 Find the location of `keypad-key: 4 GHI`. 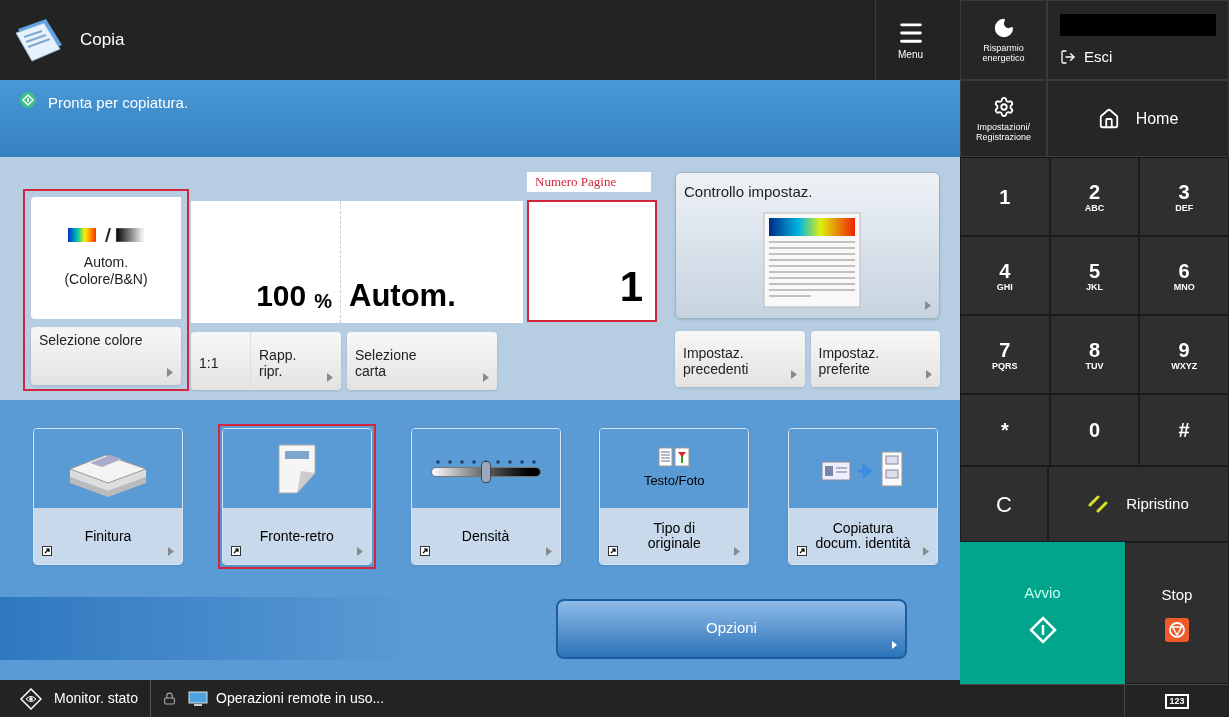

keypad-key: 4 GHI is located at coordinates (1005, 275).